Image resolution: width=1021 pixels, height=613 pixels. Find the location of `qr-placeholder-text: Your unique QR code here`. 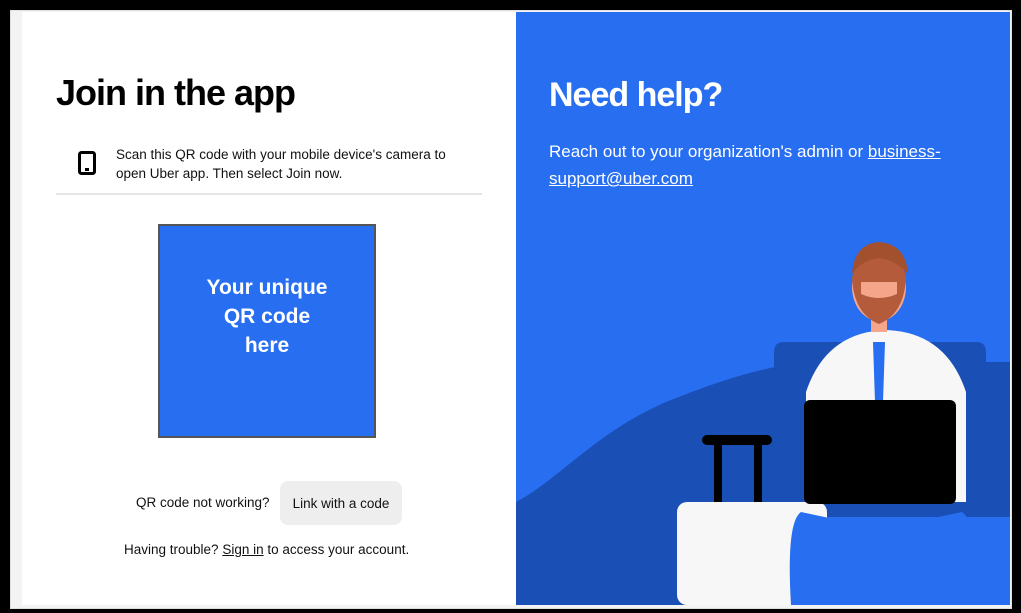

qr-placeholder-text: Your unique QR code here is located at coordinates (267, 316).